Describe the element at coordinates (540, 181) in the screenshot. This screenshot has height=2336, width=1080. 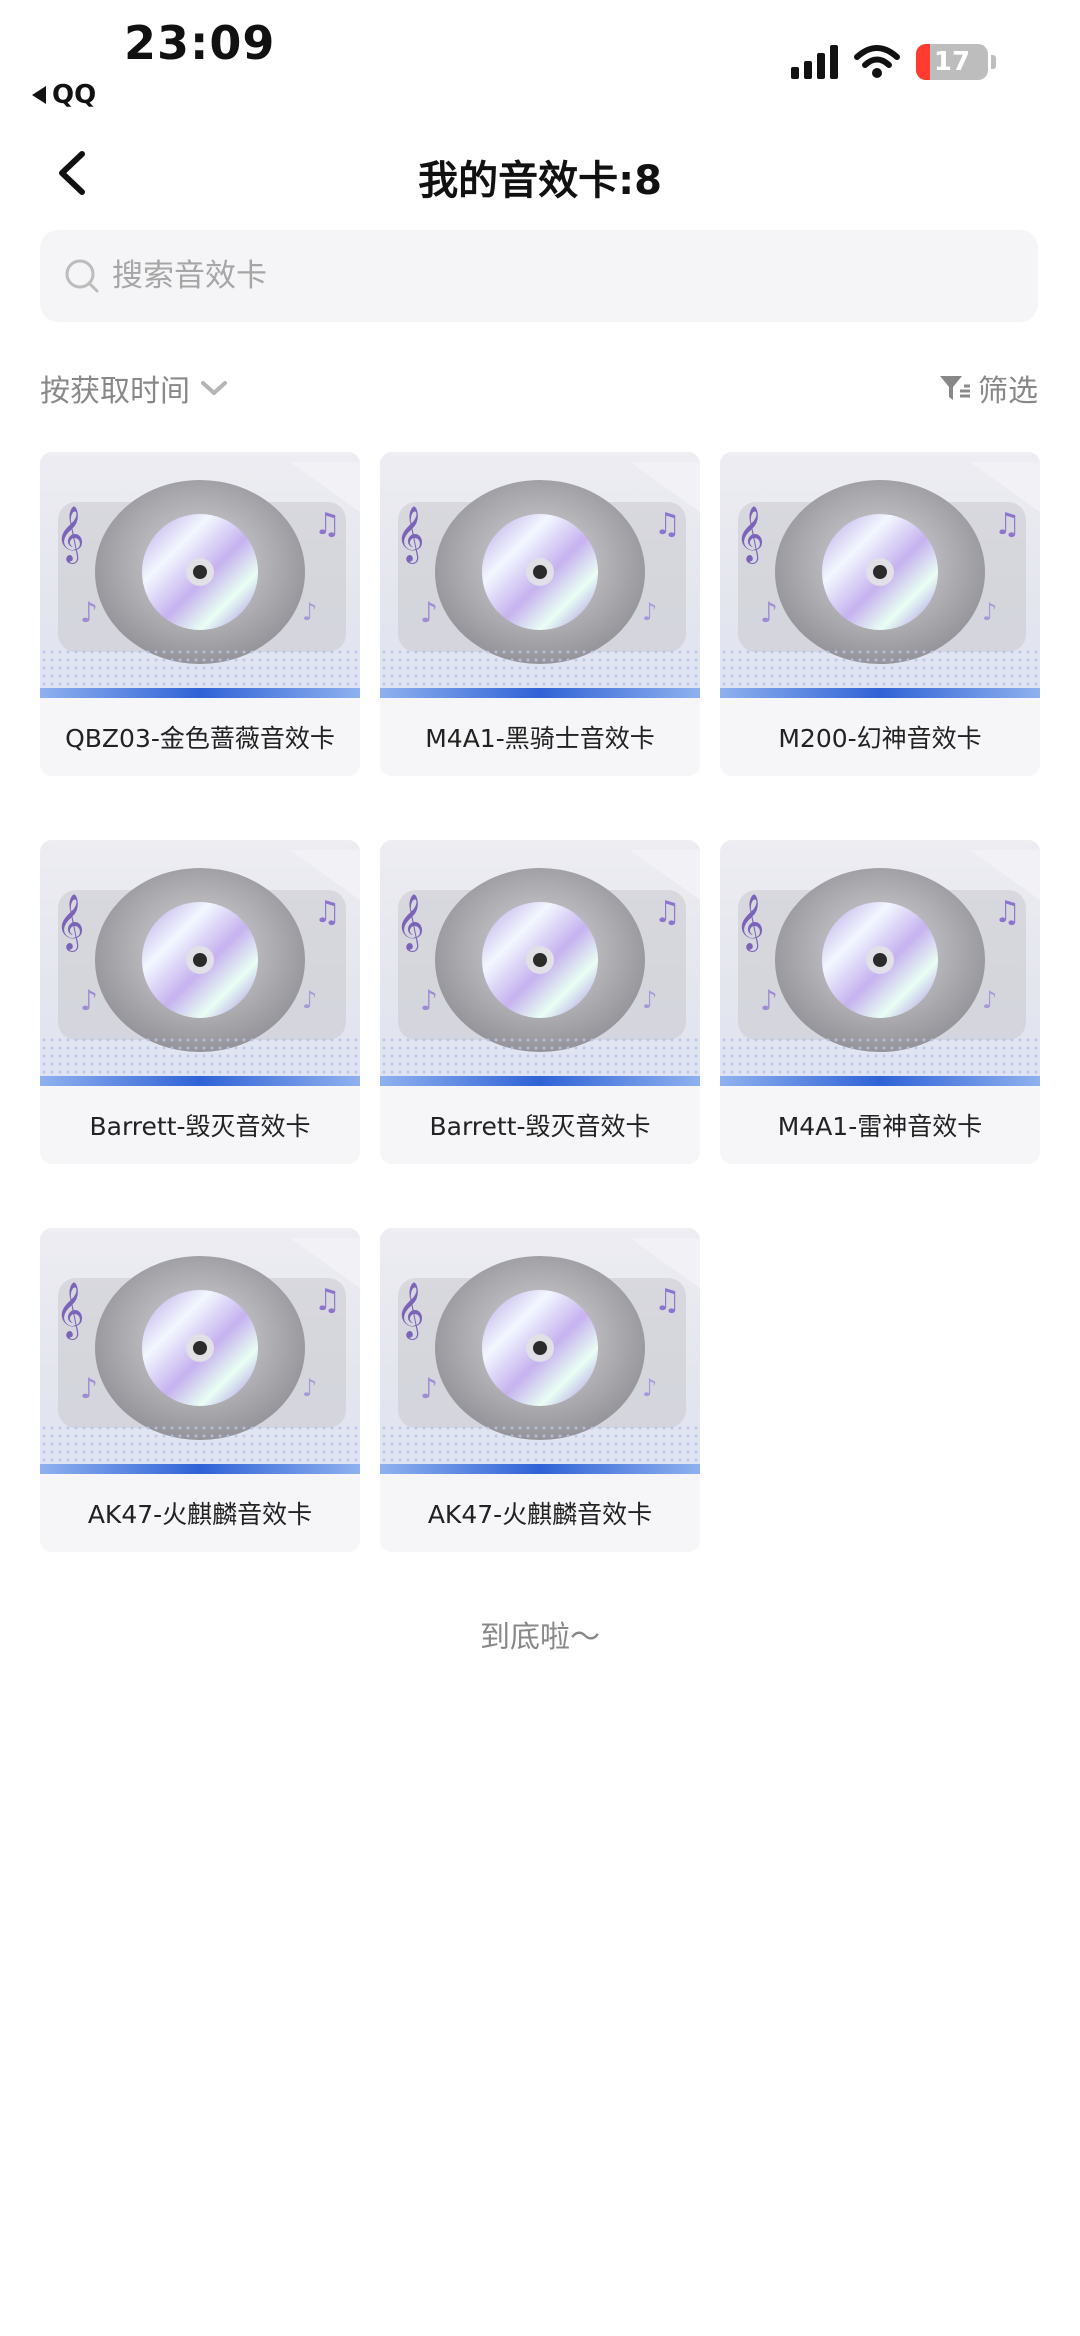
I see `page-title: 我的音效卡:8` at that location.